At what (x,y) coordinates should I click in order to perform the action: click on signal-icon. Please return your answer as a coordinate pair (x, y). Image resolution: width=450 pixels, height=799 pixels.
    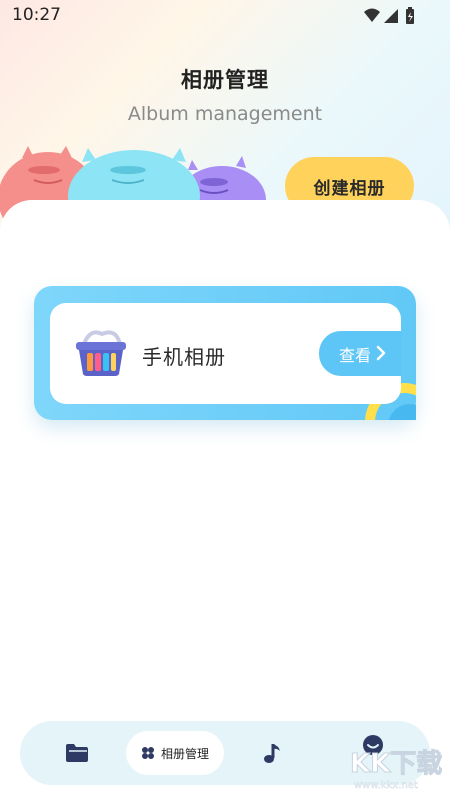
    Looking at the image, I should click on (391, 16).